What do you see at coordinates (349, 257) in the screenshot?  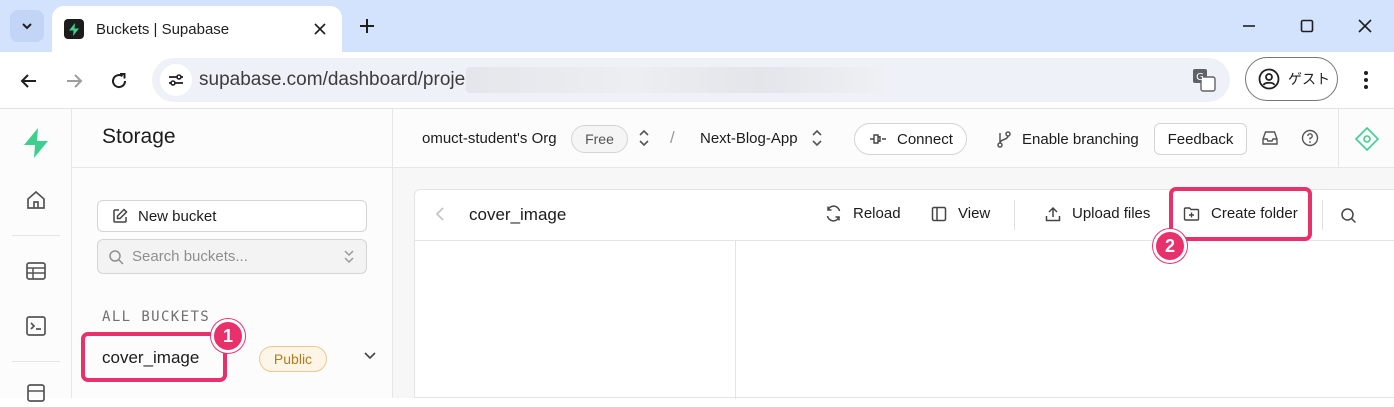 I see `chevrons-down-icon` at bounding box center [349, 257].